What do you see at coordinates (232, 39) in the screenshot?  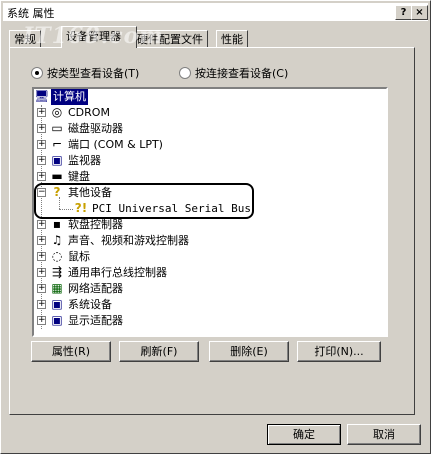 I see `tab-performance: 性能` at bounding box center [232, 39].